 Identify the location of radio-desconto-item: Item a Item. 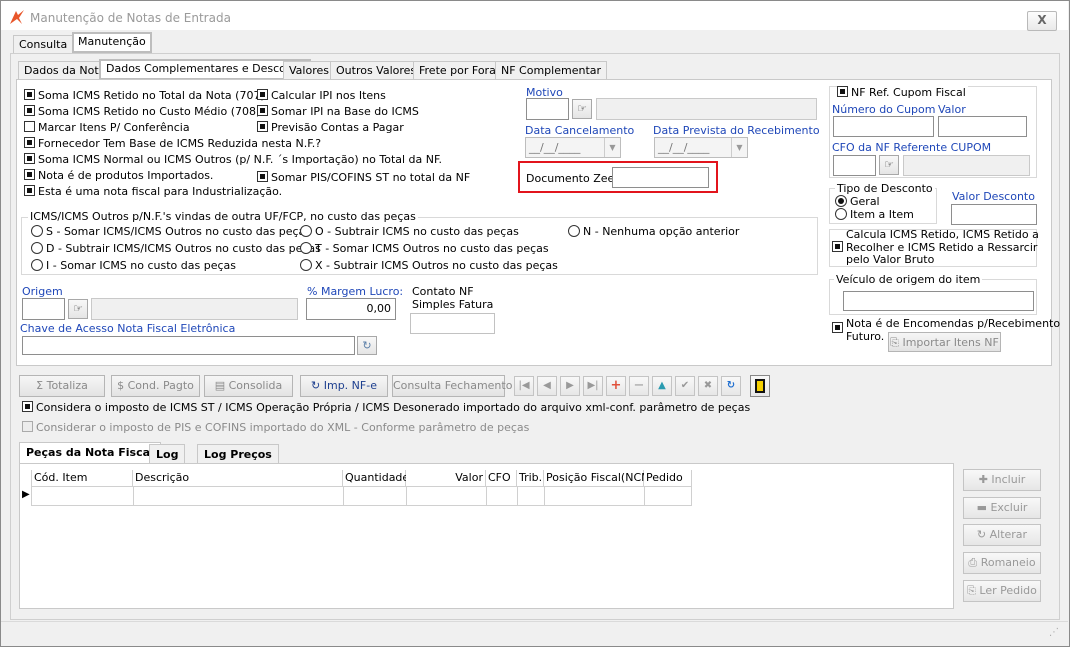
(874, 215).